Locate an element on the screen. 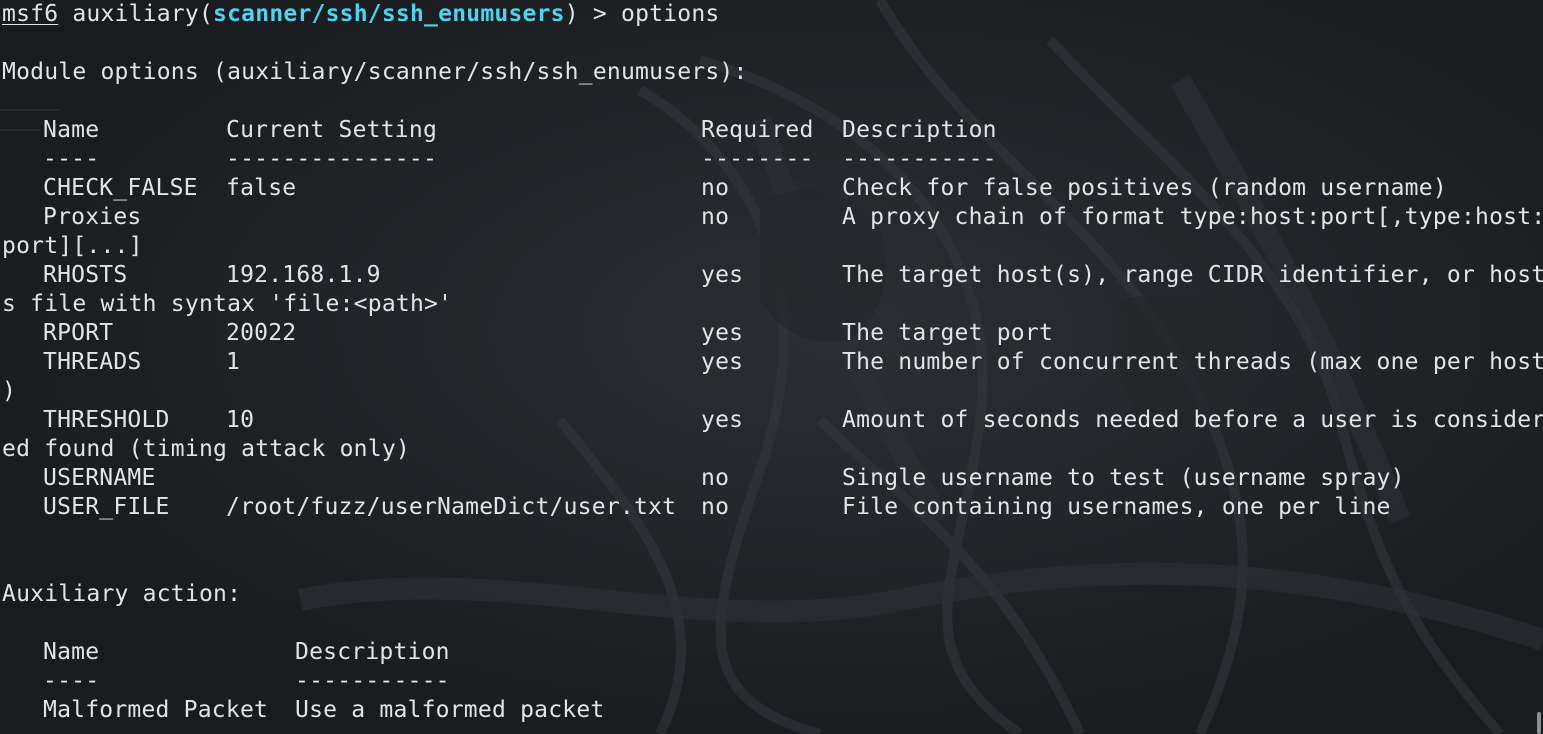 The width and height of the screenshot is (1543, 734). option-setting: 20022 is located at coordinates (261, 333).